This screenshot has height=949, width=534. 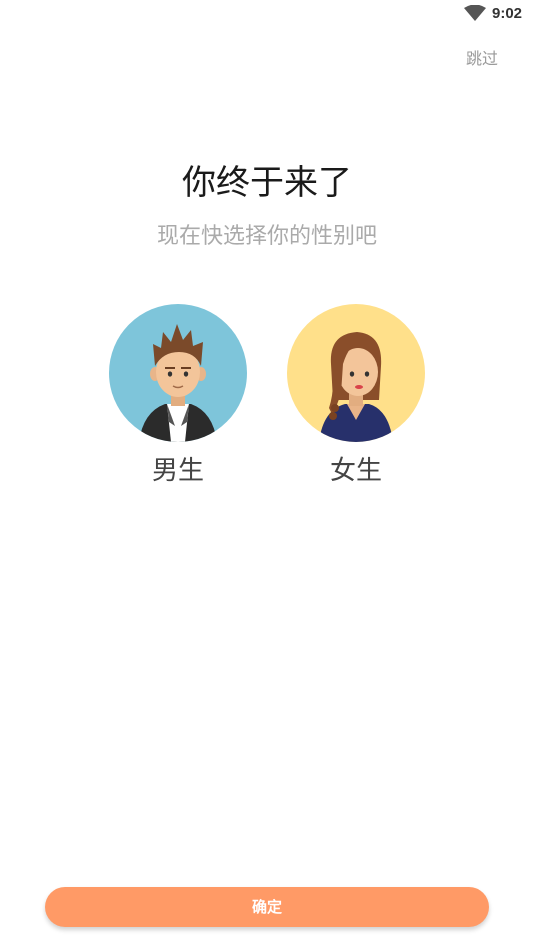 I want to click on page-title: 你终于来了, so click(x=267, y=183).